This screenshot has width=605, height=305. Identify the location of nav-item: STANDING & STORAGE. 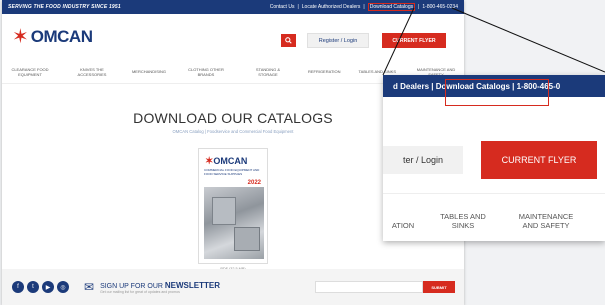
(268, 72).